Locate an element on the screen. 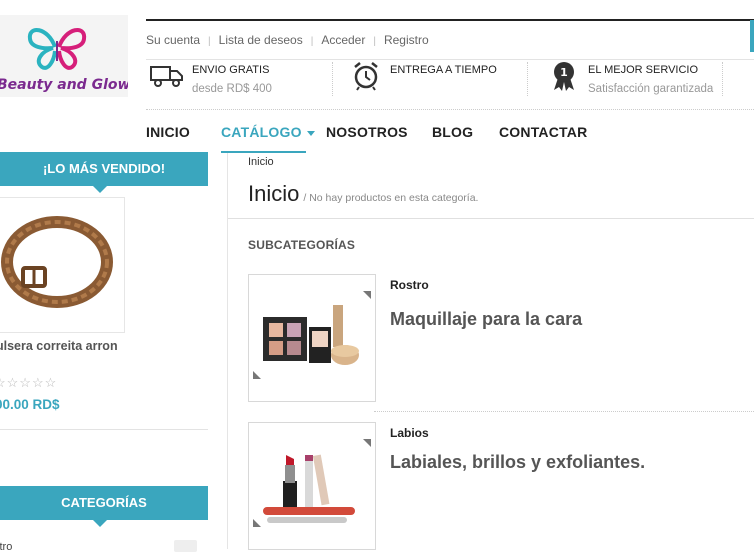  header-accent-bar is located at coordinates (752, 36).